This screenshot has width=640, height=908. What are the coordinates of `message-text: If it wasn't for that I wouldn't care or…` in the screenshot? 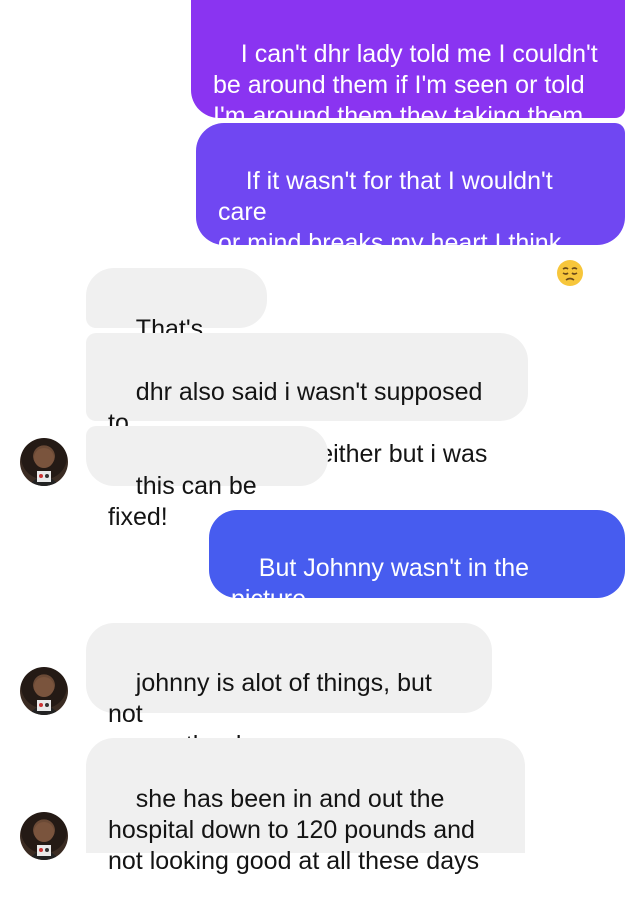 It's located at (390, 228).